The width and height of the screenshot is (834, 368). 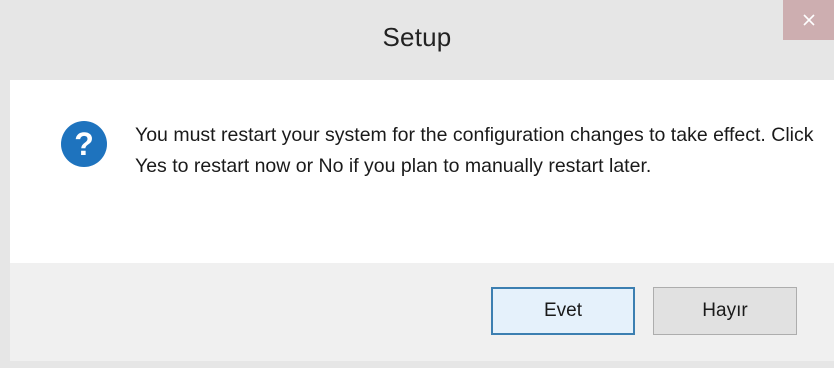 I want to click on yes-button: Evet, so click(x=563, y=311).